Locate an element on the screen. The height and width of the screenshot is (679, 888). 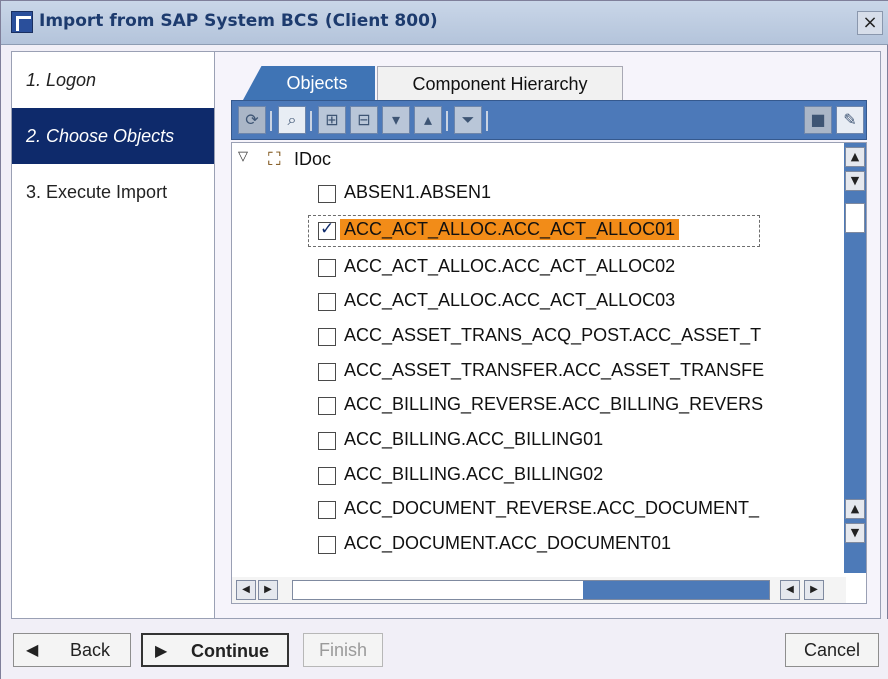
horizontal-scroll-thumb is located at coordinates (438, 590).